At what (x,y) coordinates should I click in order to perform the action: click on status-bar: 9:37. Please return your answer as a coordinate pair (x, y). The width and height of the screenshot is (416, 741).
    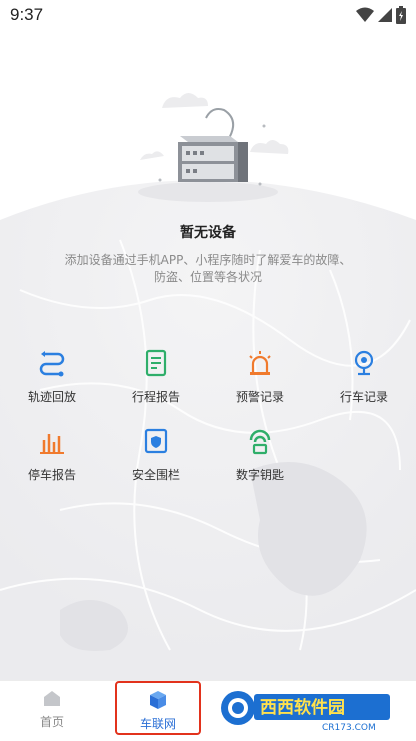
    Looking at the image, I should click on (208, 17).